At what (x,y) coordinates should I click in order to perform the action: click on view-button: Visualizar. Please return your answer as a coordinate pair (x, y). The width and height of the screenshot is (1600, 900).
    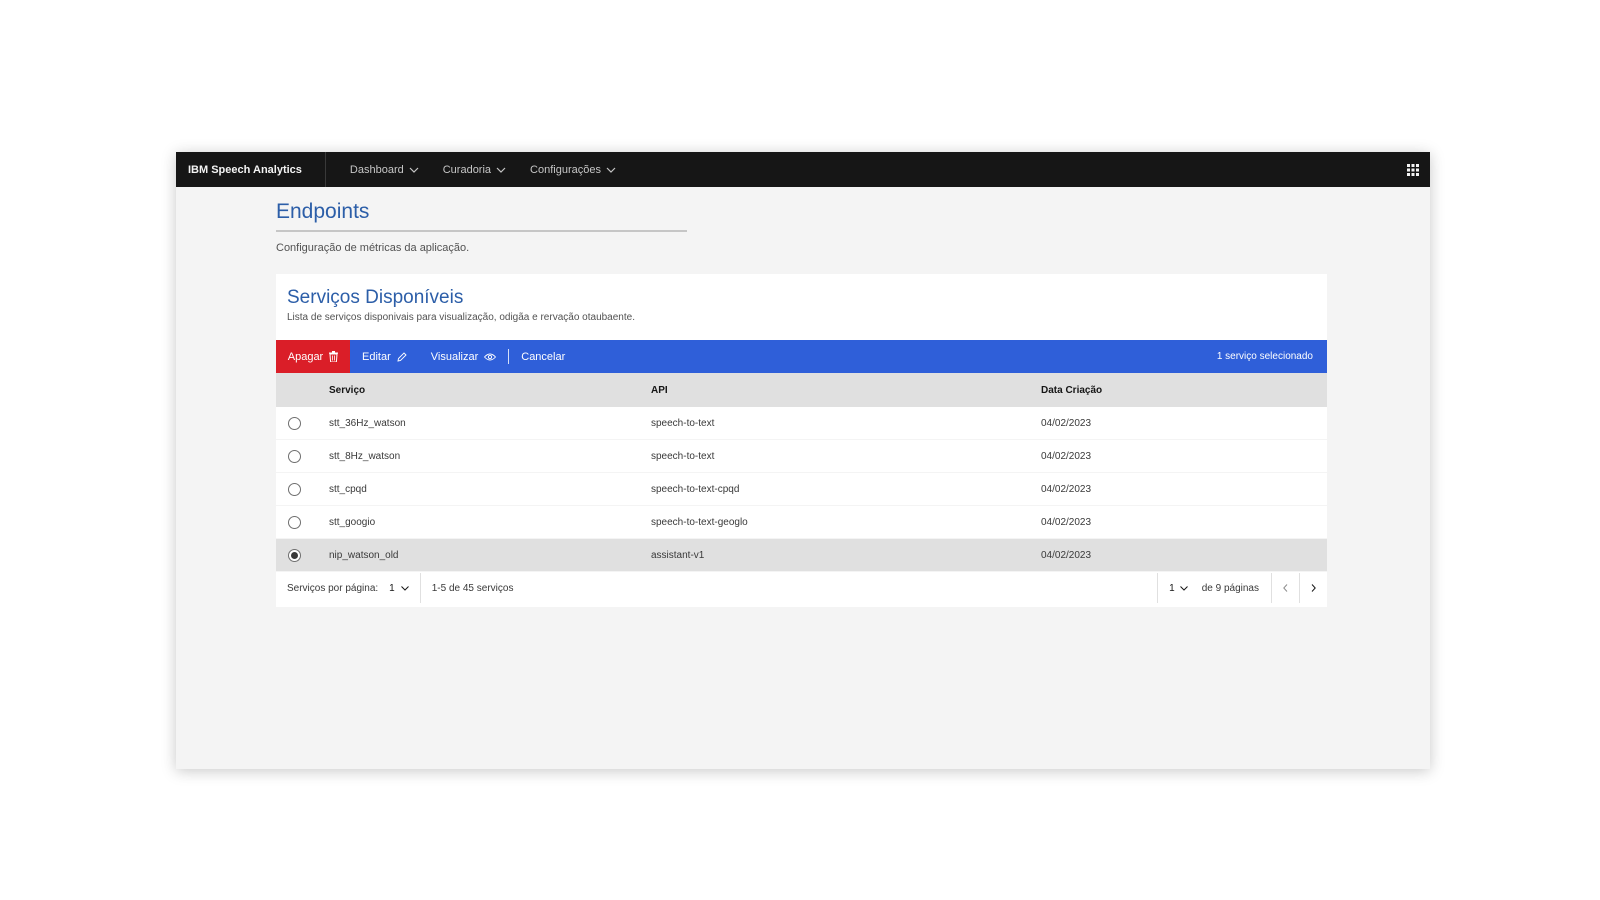
    Looking at the image, I should click on (464, 356).